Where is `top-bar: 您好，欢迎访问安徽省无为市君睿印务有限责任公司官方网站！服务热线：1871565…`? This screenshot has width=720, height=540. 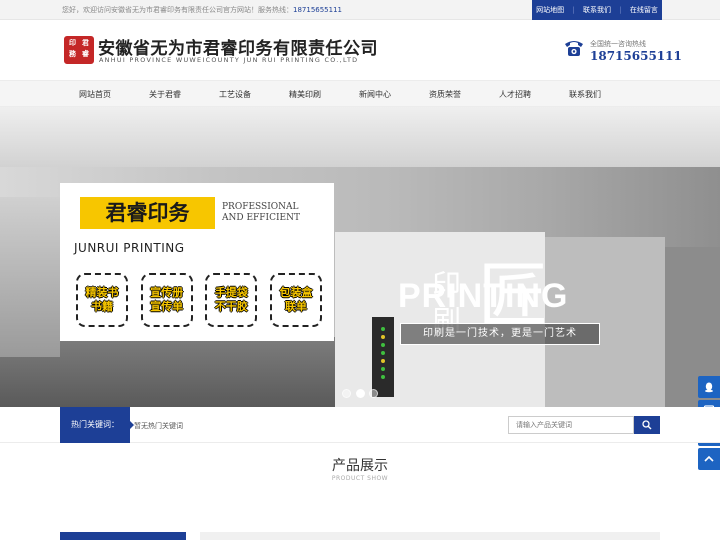
top-bar: 您好，欢迎访问安徽省无为市君睿印务有限责任公司官方网站！服务热线：1871565… is located at coordinates (360, 10).